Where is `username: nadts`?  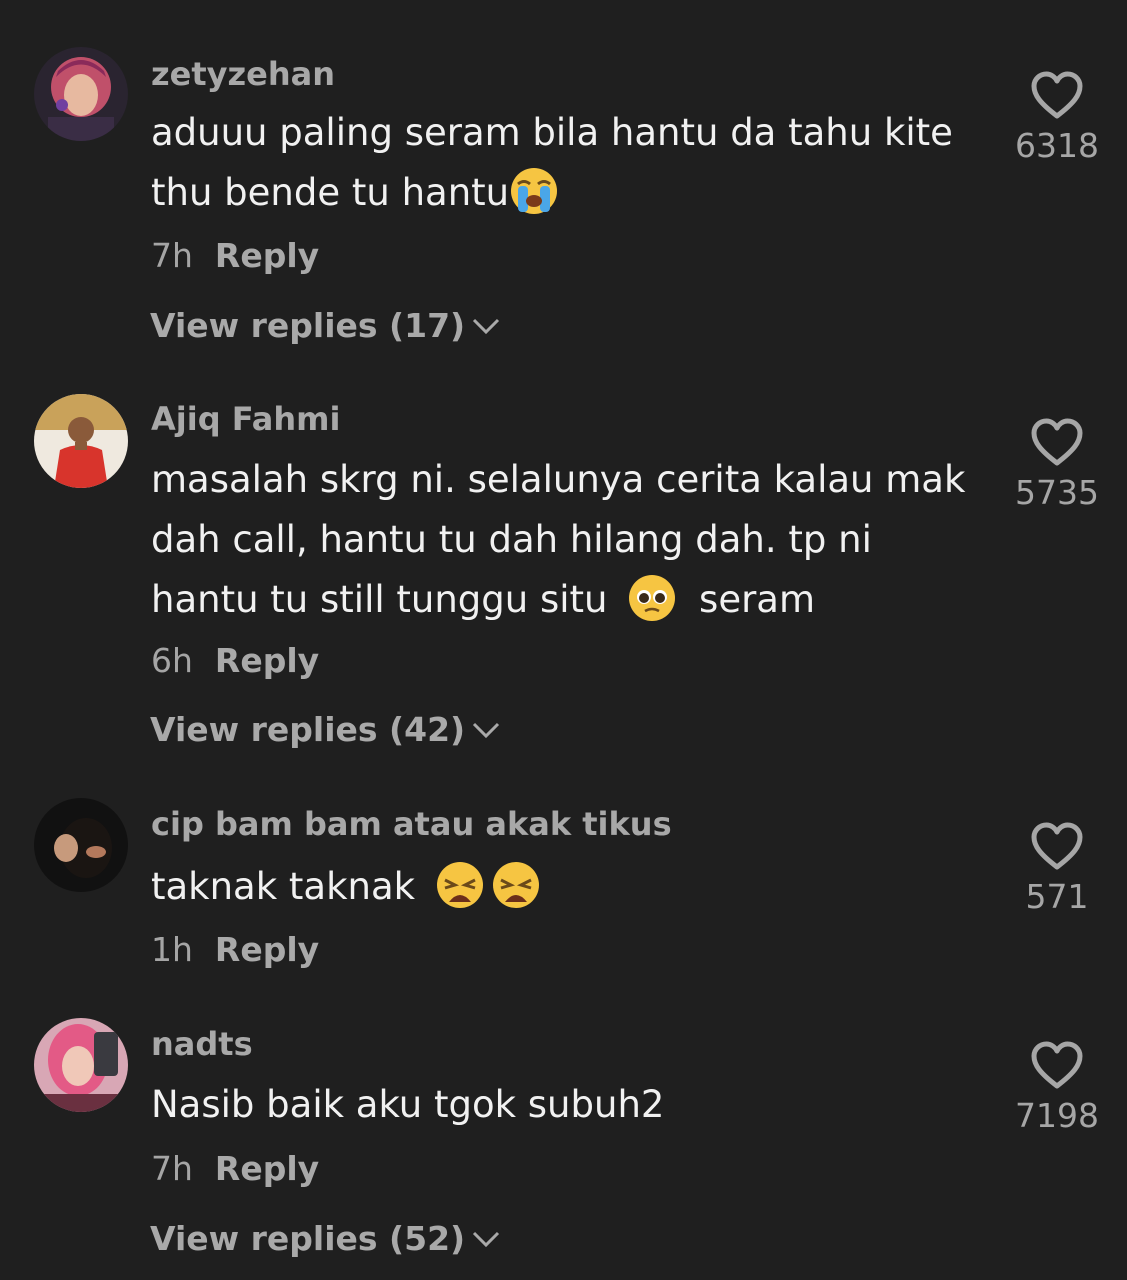 username: nadts is located at coordinates (202, 1044).